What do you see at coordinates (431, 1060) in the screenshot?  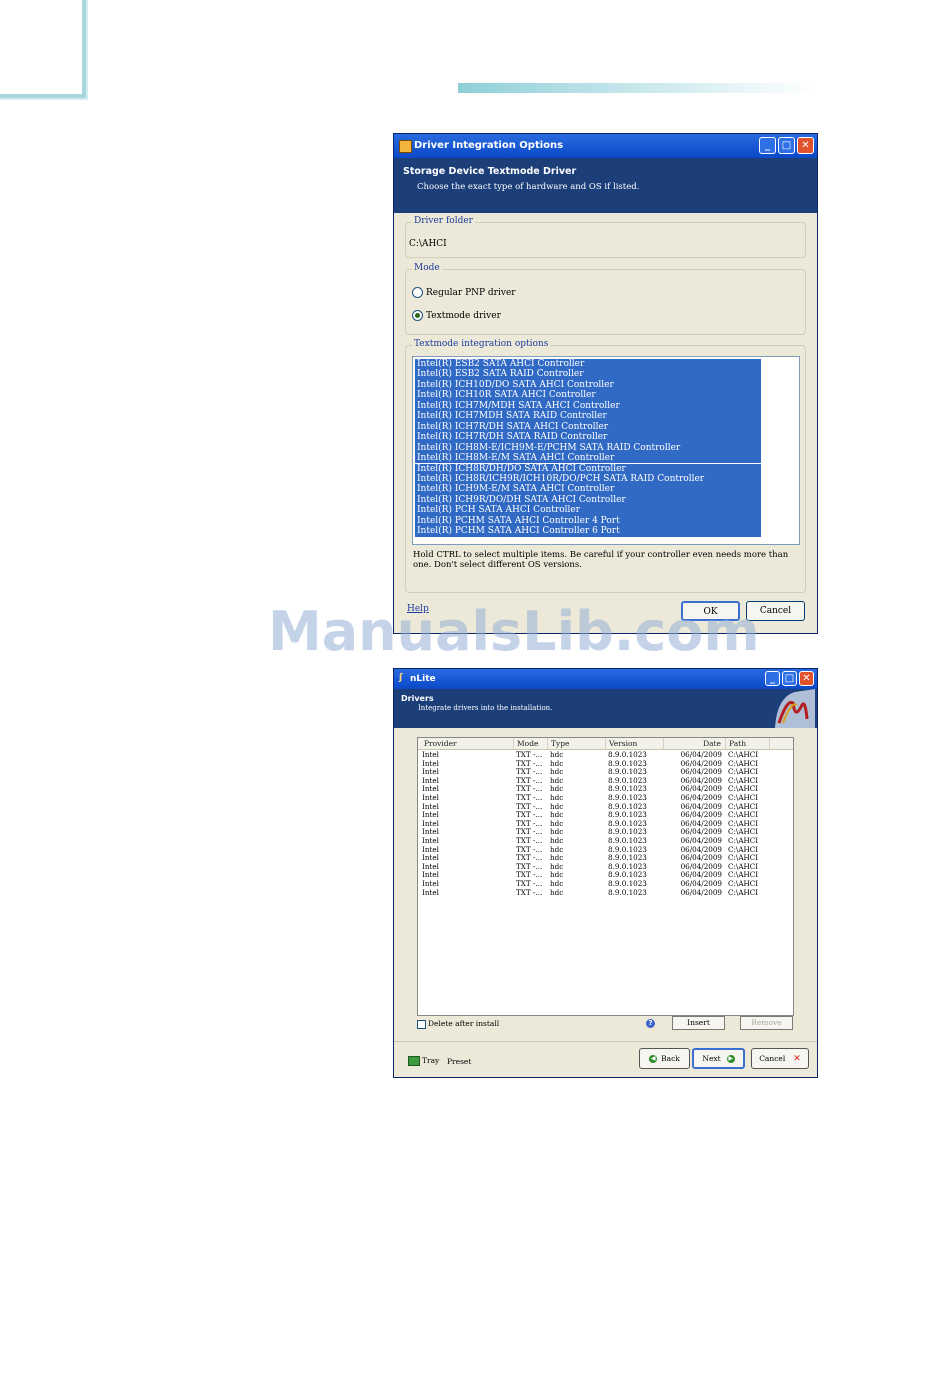 I see `tray-label: Tray` at bounding box center [431, 1060].